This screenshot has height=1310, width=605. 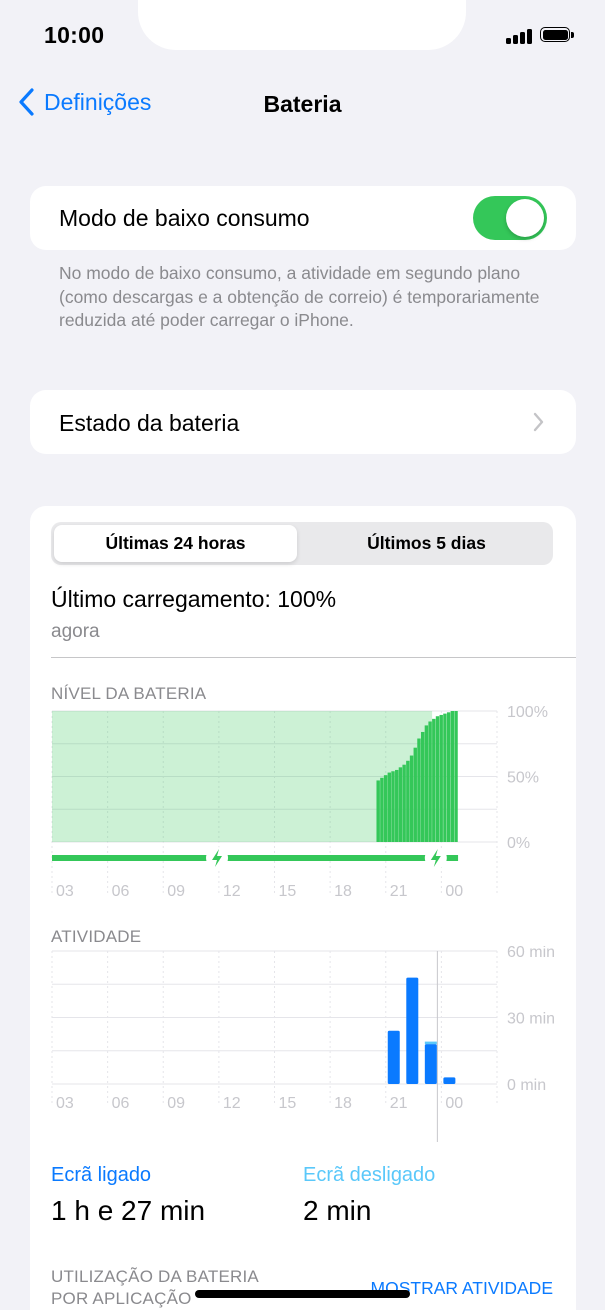 I want to click on app-usage-header: UTILIZAÇÃO DA BATERIA POR APLICAÇÃO, so click(x=154, y=1287).